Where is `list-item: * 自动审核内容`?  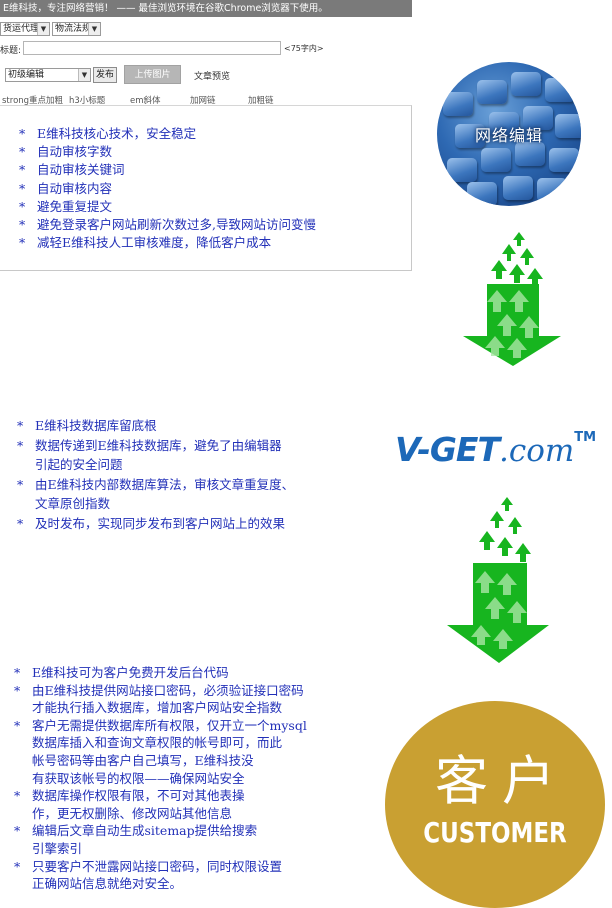 list-item: * 自动审核内容 is located at coordinates (167, 189).